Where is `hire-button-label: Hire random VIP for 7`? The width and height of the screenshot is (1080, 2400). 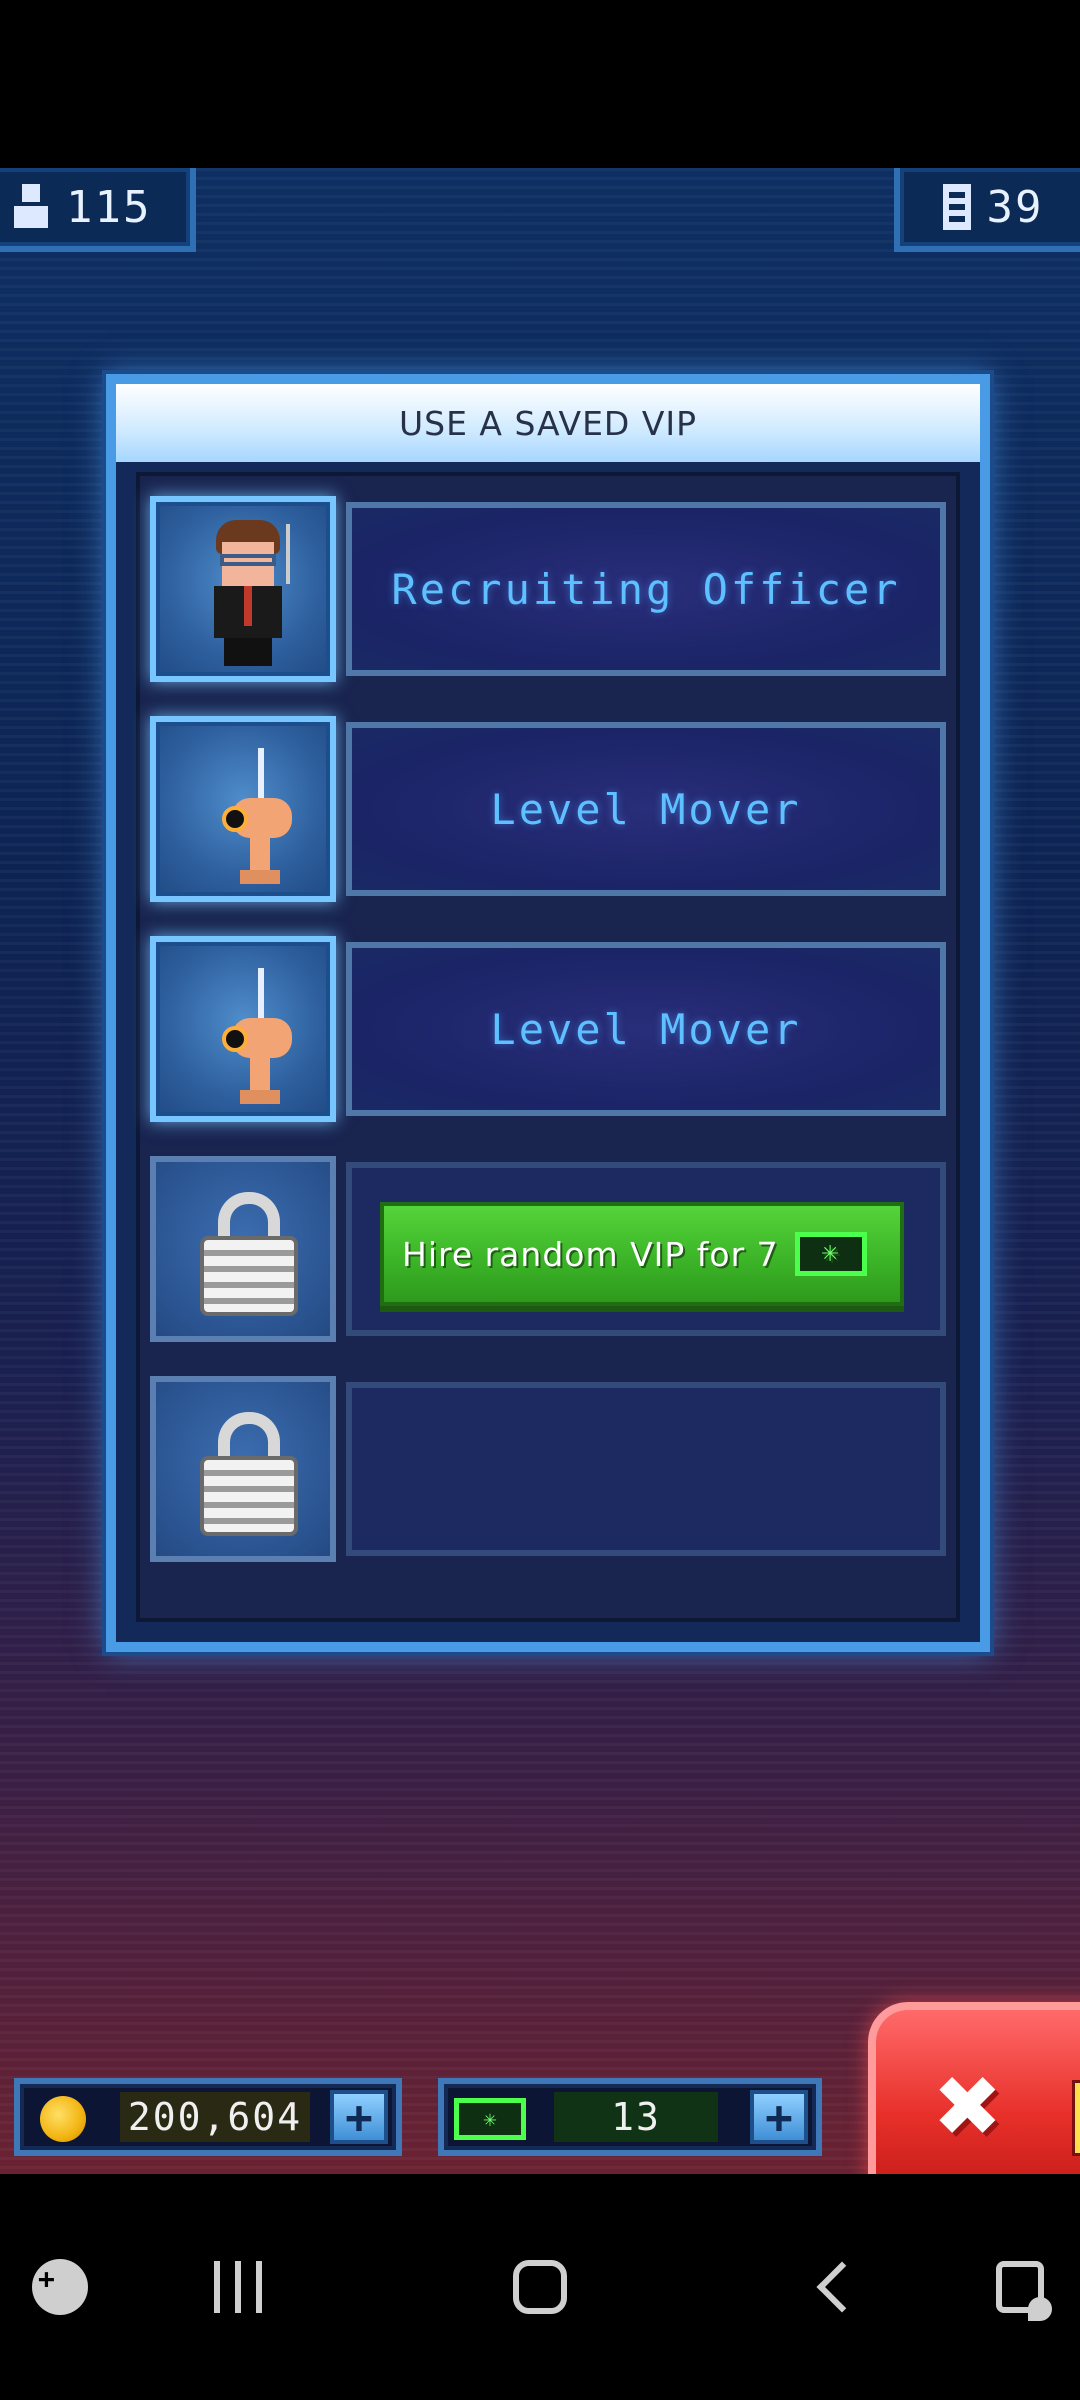
hire-button-label: Hire random VIP for 7 is located at coordinates (590, 1254).